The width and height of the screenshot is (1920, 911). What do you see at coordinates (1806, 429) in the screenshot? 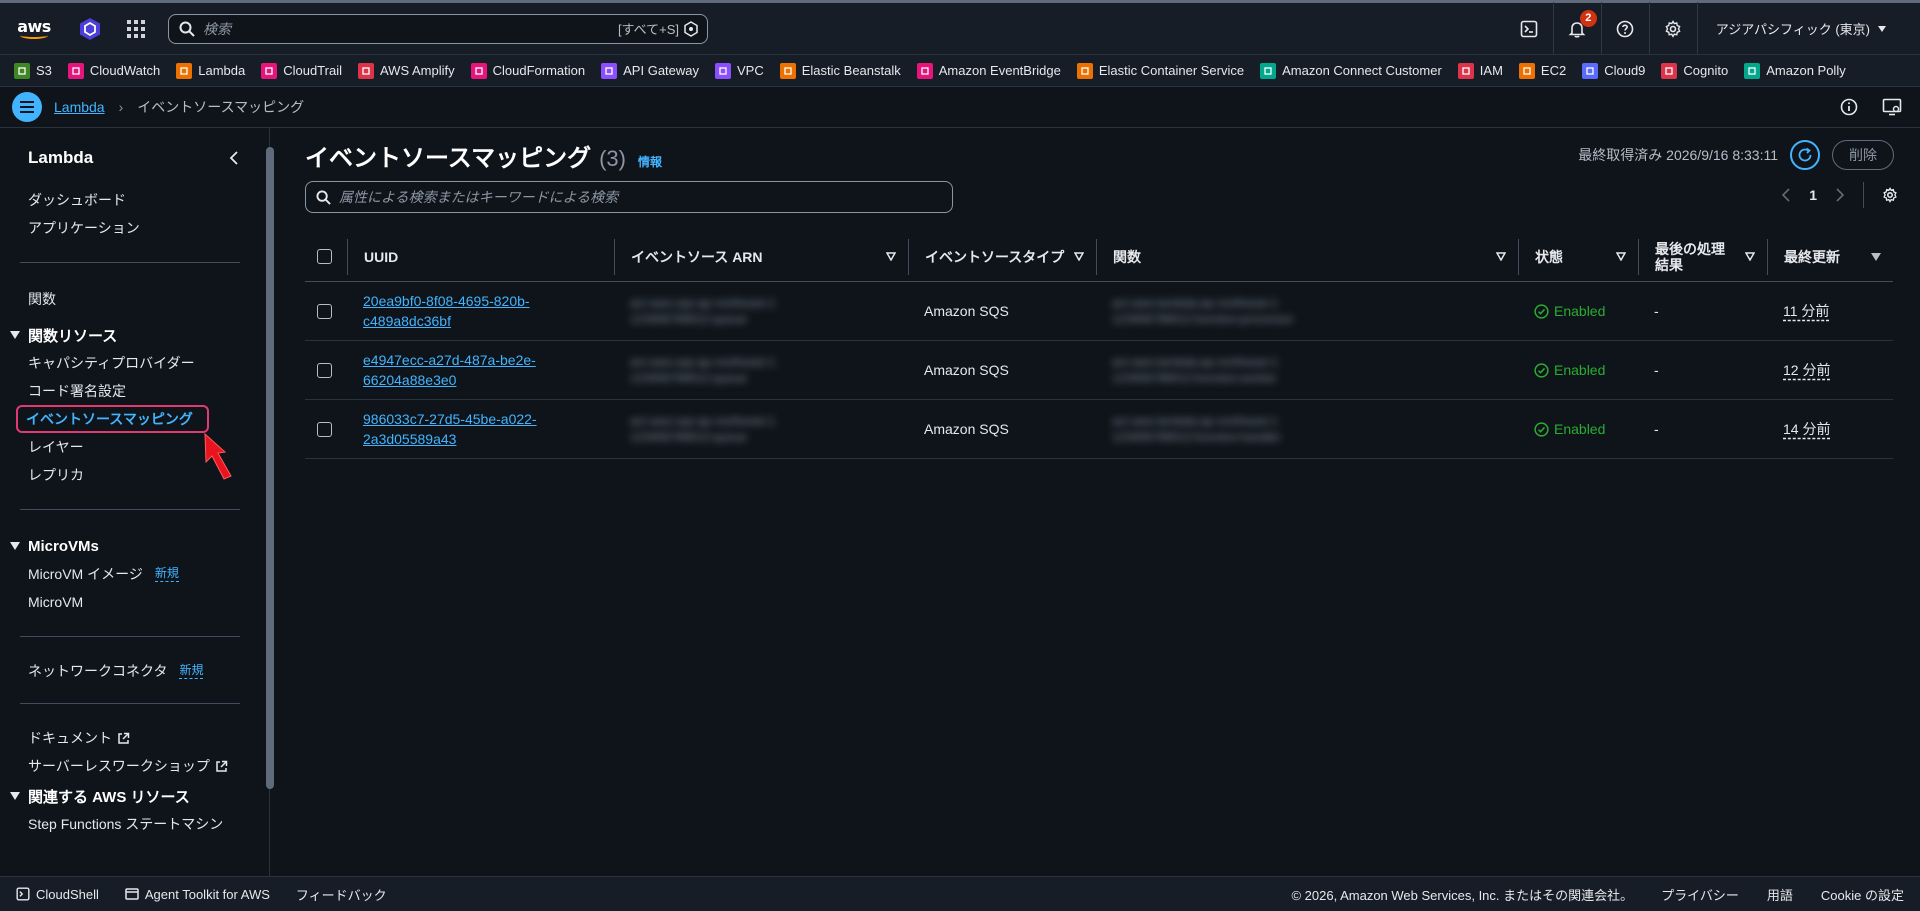
I see `last-modified-time: 14 分前` at bounding box center [1806, 429].